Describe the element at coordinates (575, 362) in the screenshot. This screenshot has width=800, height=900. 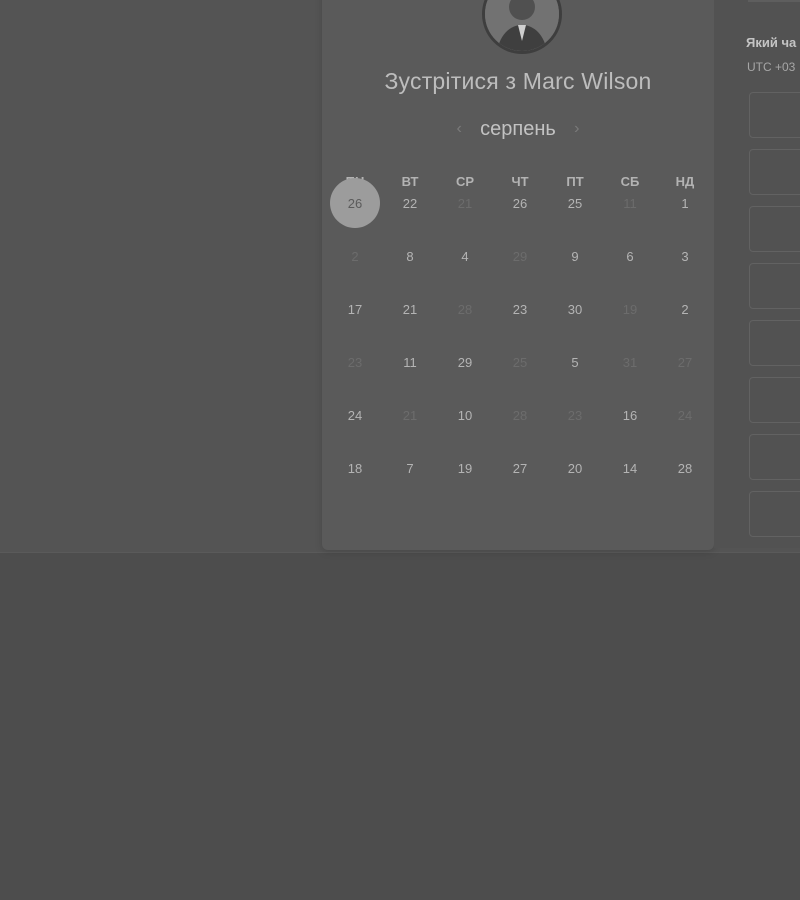
I see `calendar-day: 5` at that location.